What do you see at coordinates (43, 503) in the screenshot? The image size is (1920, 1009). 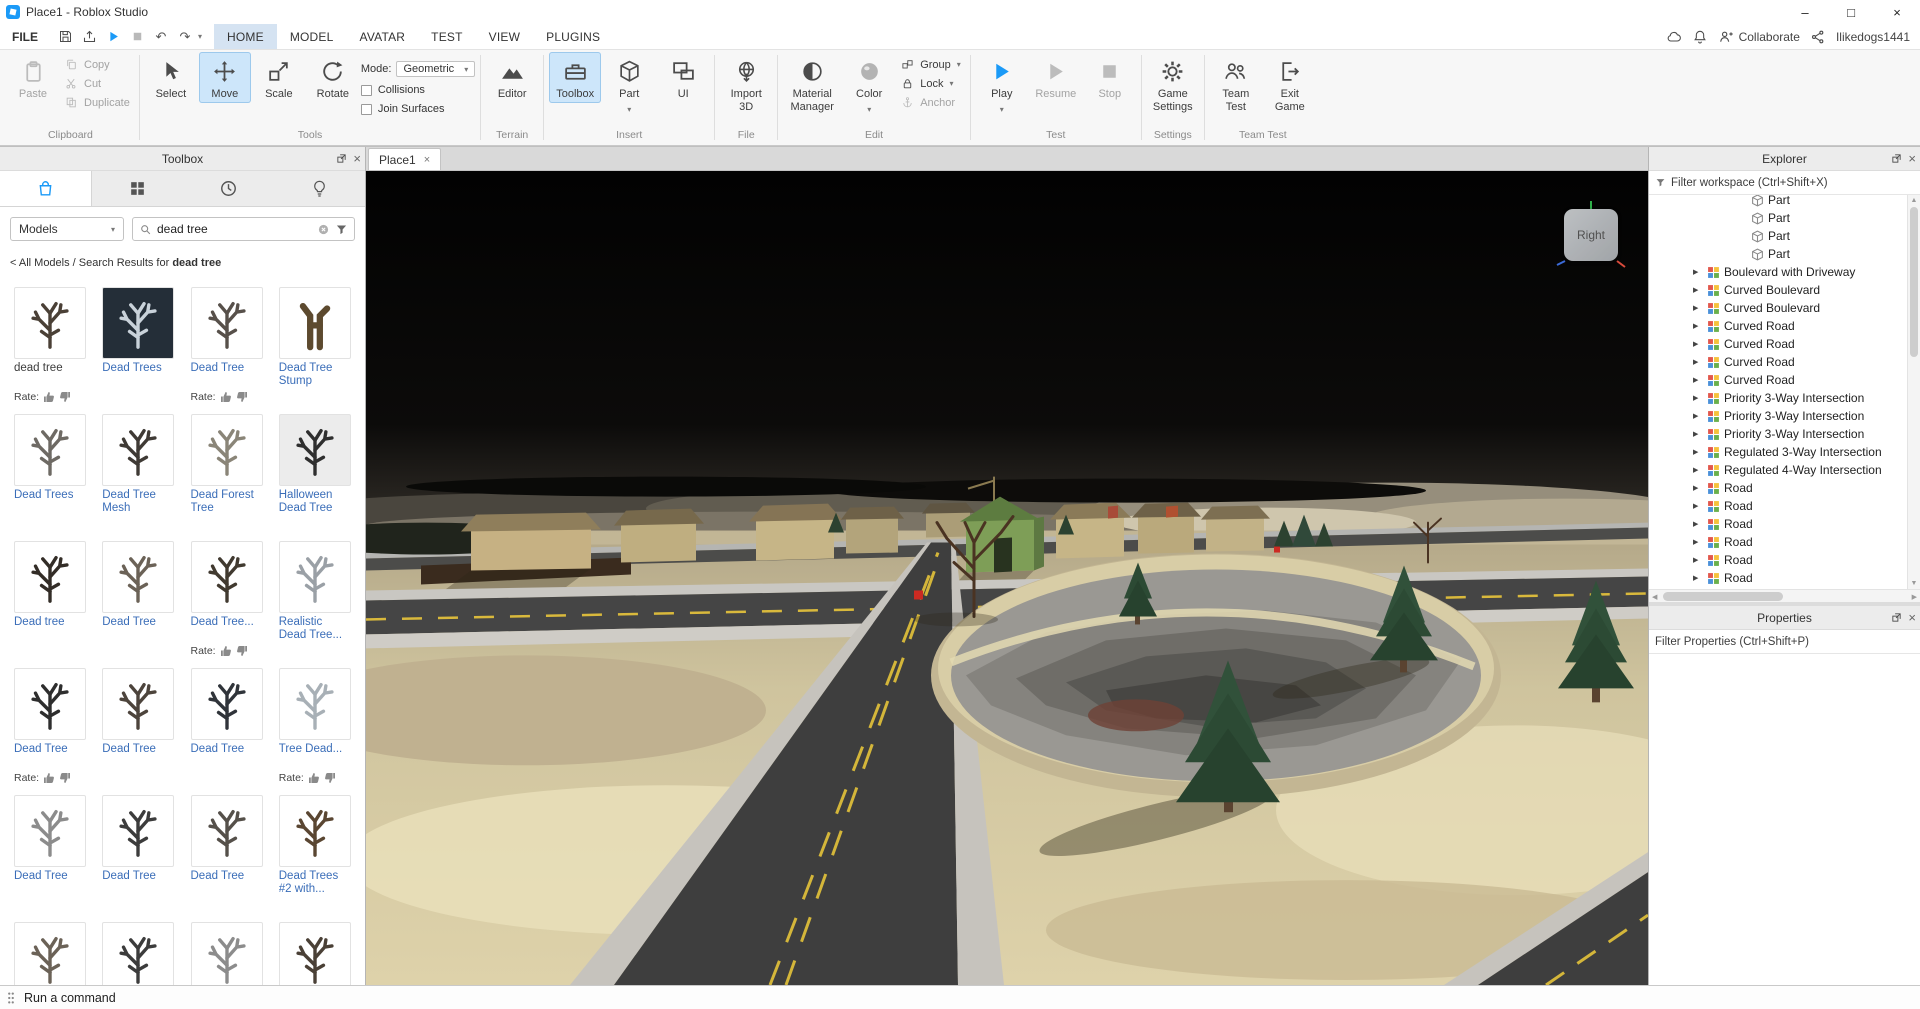 I see `model-name: Dead Trees` at bounding box center [43, 503].